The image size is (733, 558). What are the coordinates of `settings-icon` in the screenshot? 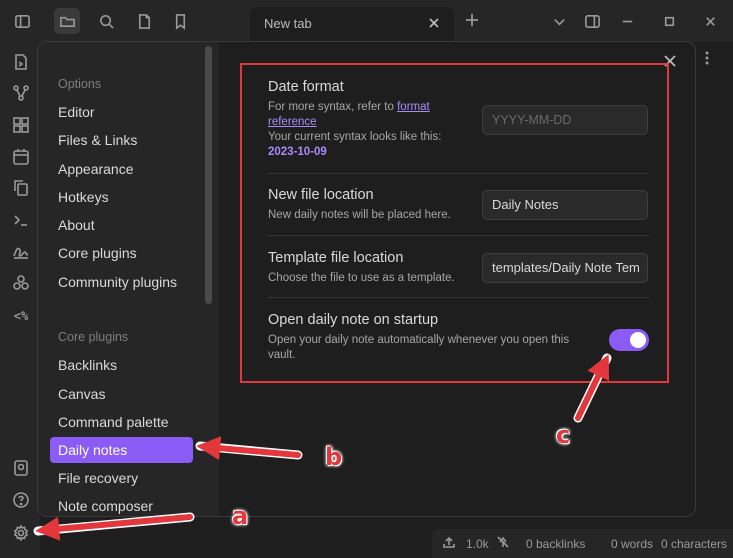 It's located at (21, 533).